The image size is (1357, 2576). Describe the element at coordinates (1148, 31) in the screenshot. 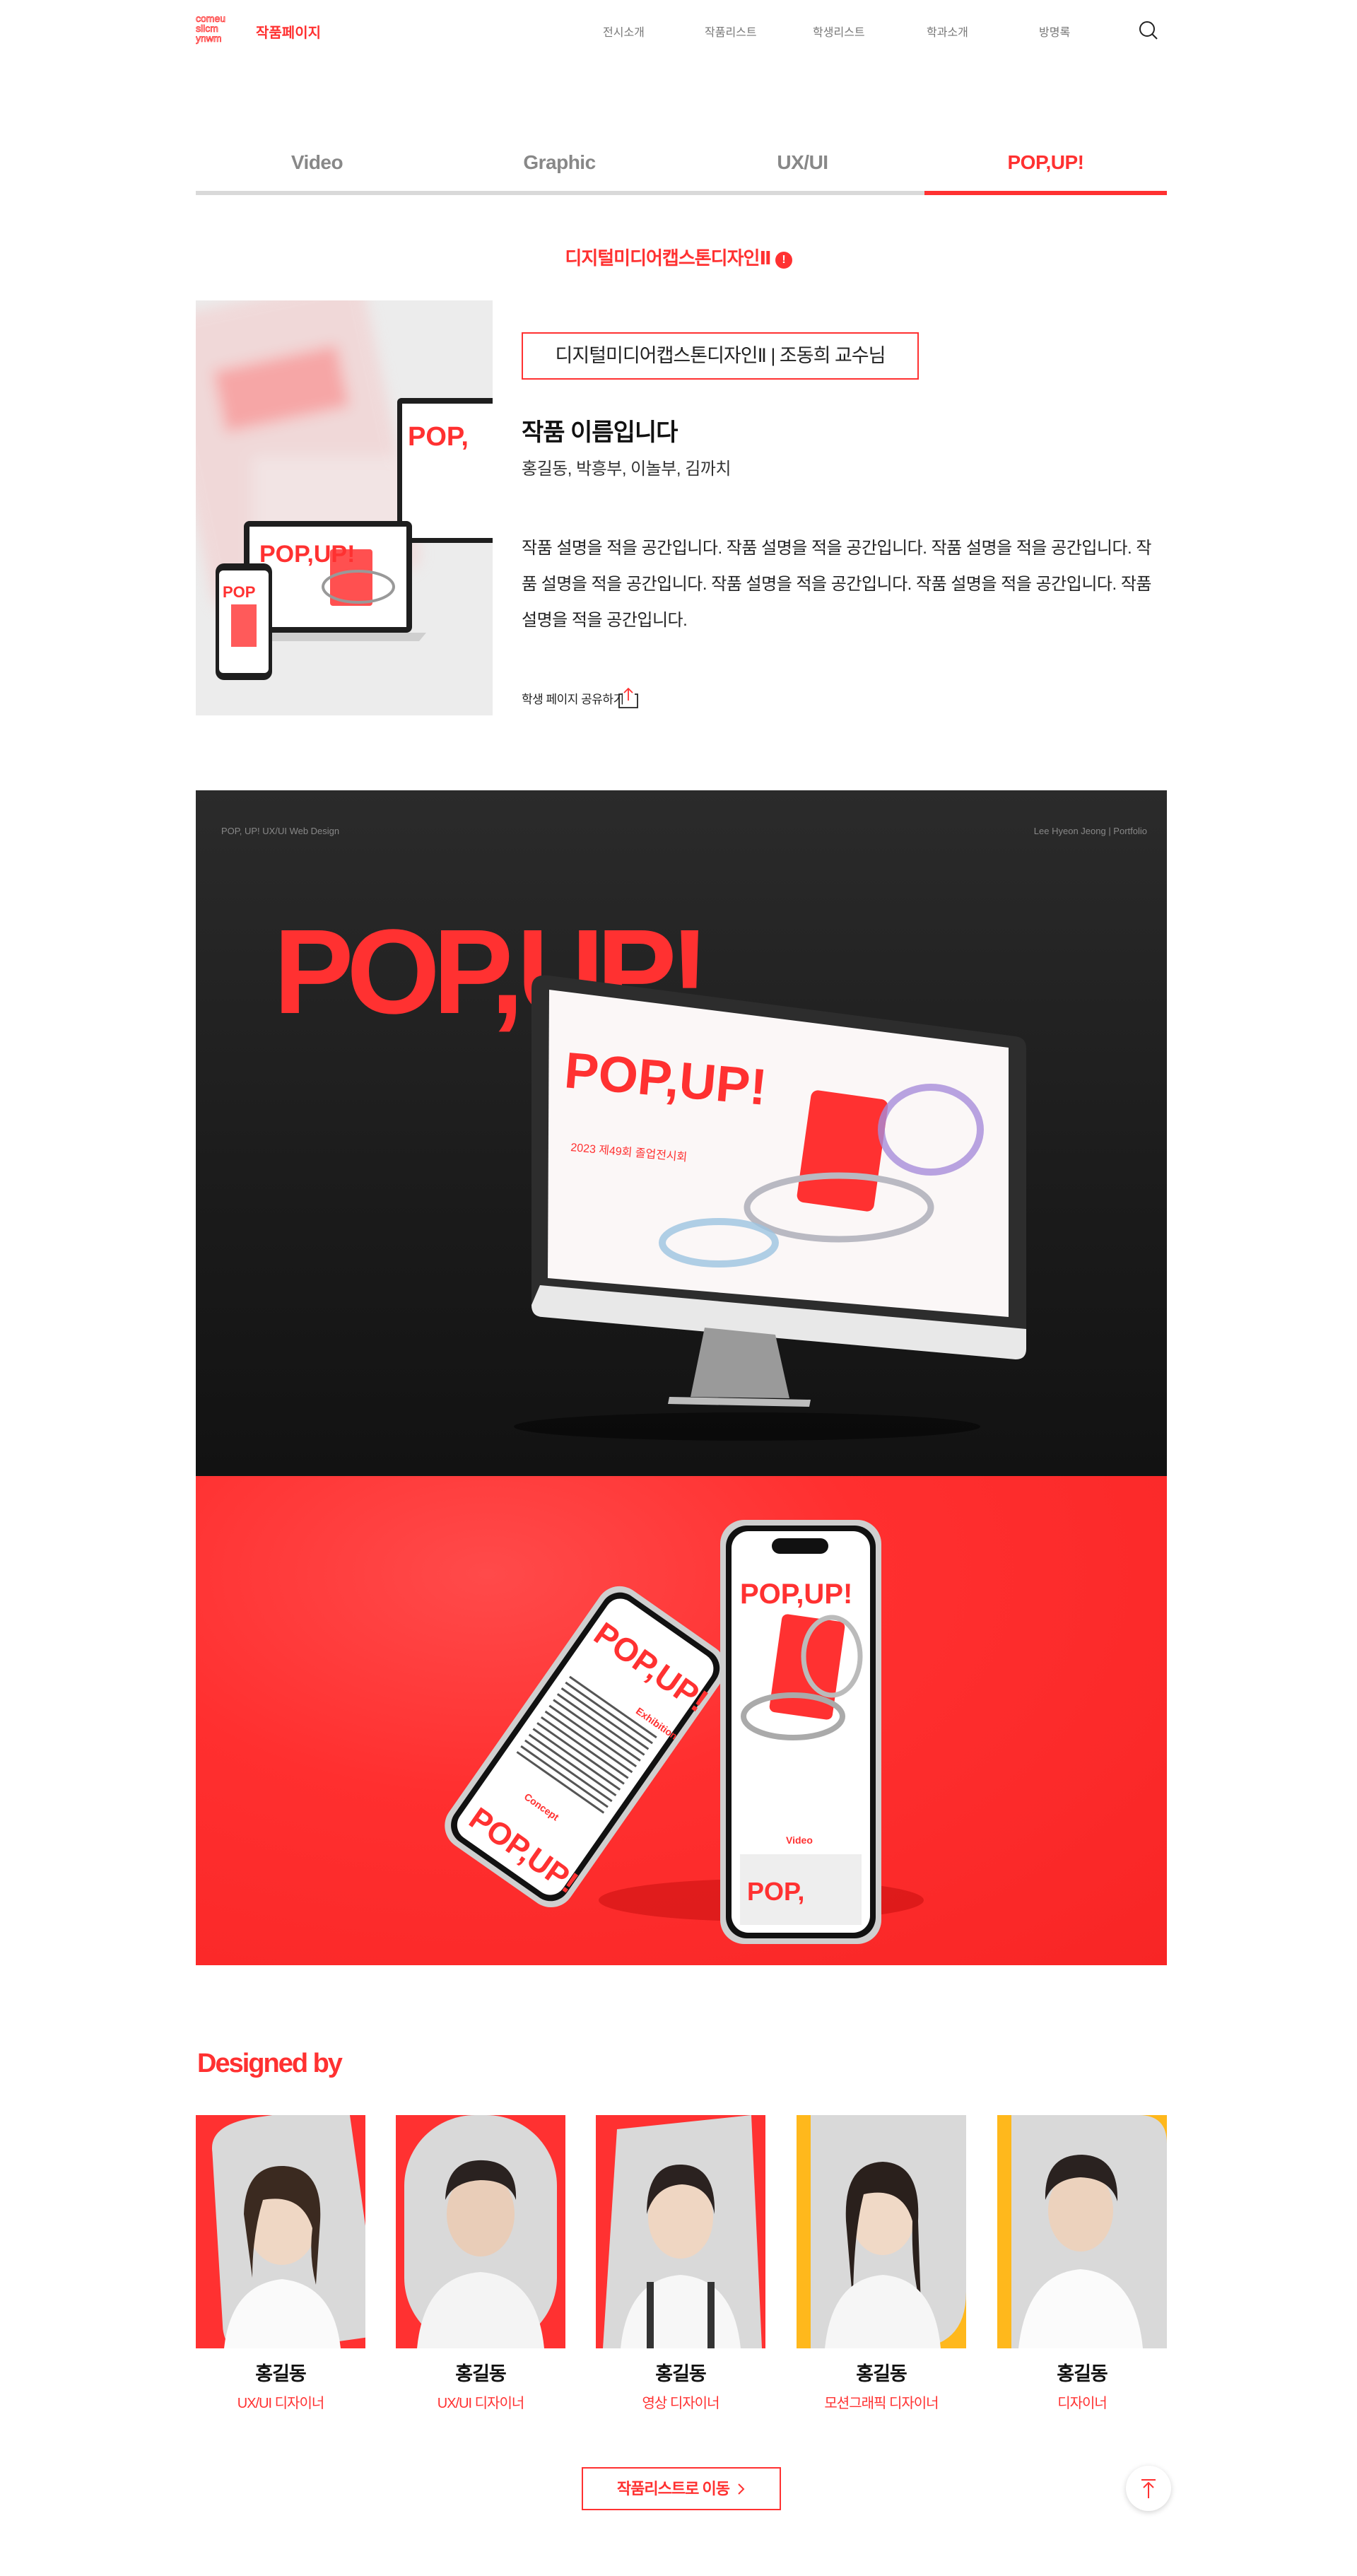

I see `search-icon` at that location.